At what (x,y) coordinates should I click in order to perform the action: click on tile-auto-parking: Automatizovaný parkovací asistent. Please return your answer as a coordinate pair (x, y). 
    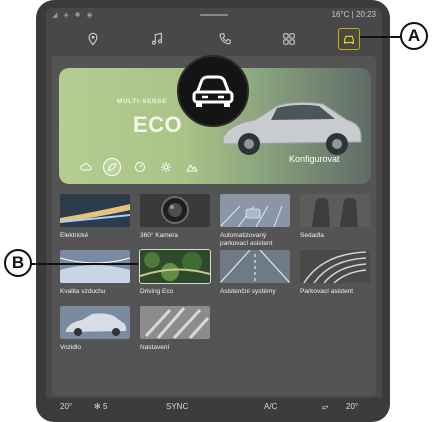
    Looking at the image, I should click on (255, 220).